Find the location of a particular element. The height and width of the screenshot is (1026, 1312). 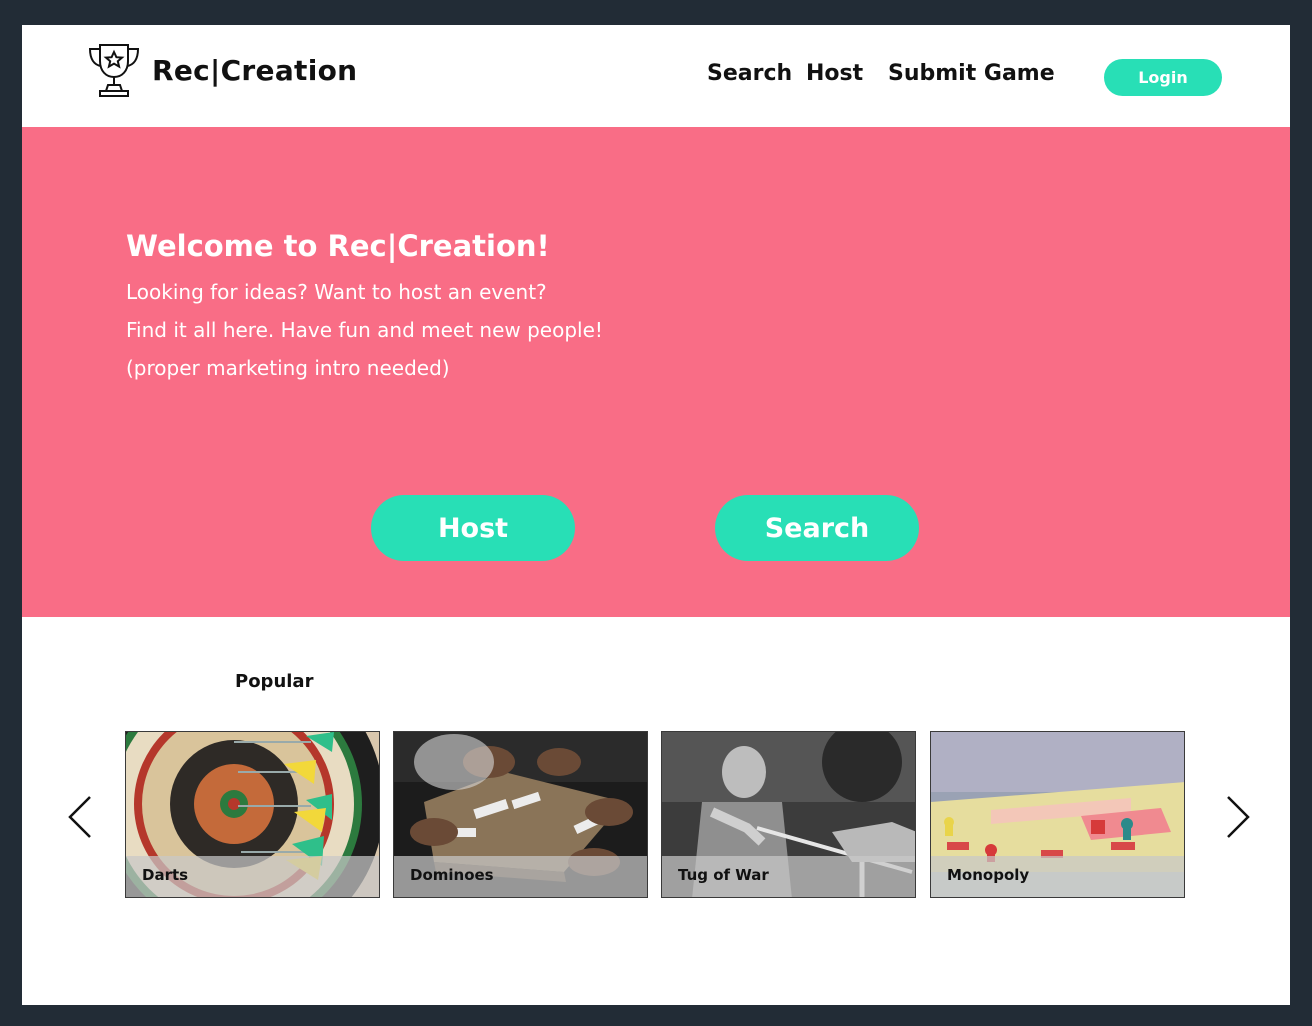

game-card-darts: Darts is located at coordinates (252, 814).